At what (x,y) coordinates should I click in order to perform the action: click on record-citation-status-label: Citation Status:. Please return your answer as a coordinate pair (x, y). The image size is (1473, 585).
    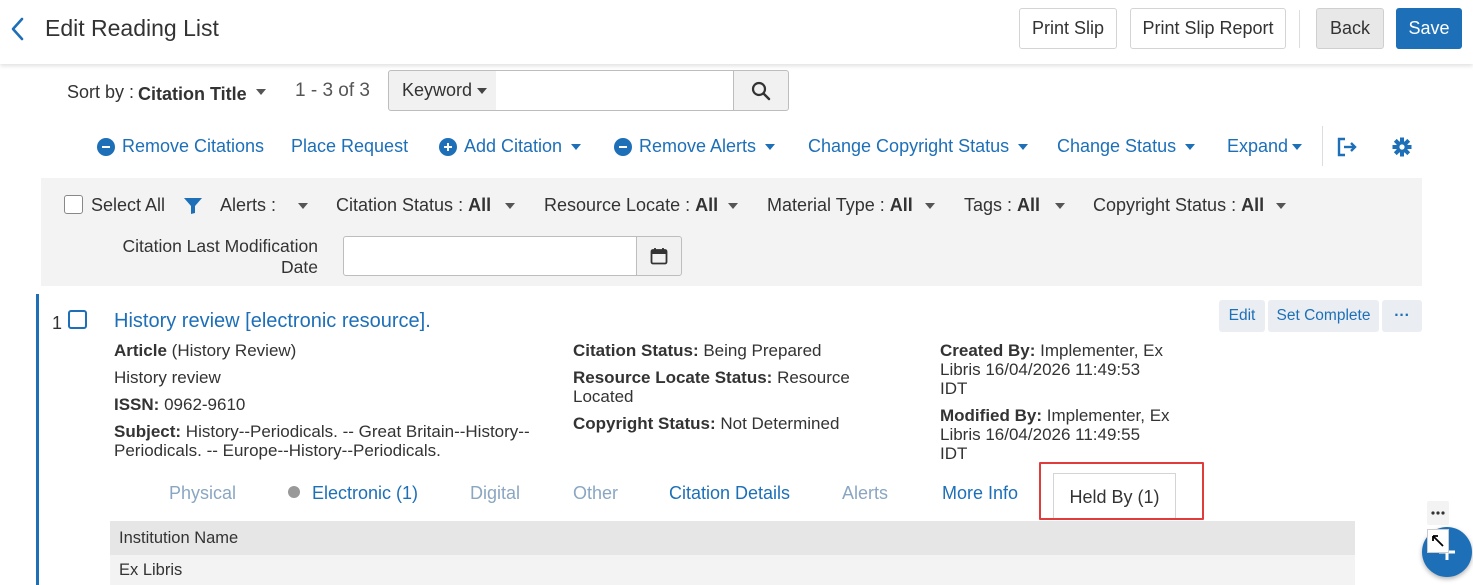
    Looking at the image, I should click on (636, 350).